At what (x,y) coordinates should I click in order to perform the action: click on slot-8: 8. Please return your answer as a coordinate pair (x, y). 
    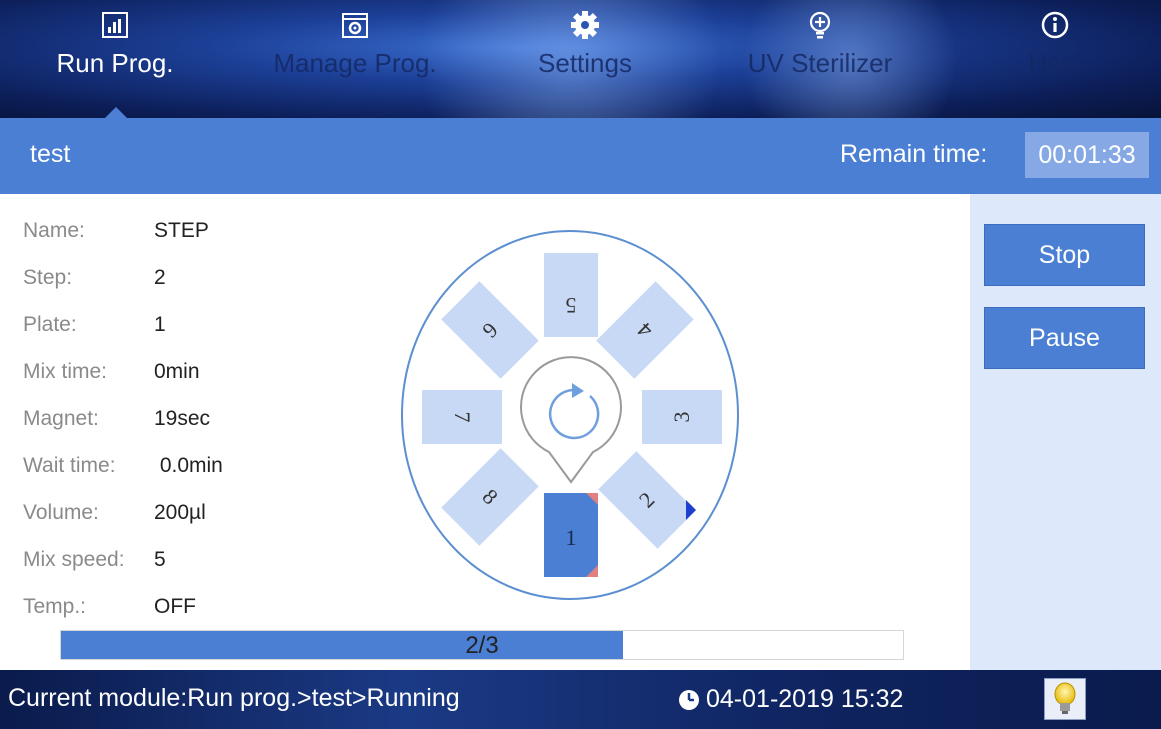
    Looking at the image, I should click on (490, 497).